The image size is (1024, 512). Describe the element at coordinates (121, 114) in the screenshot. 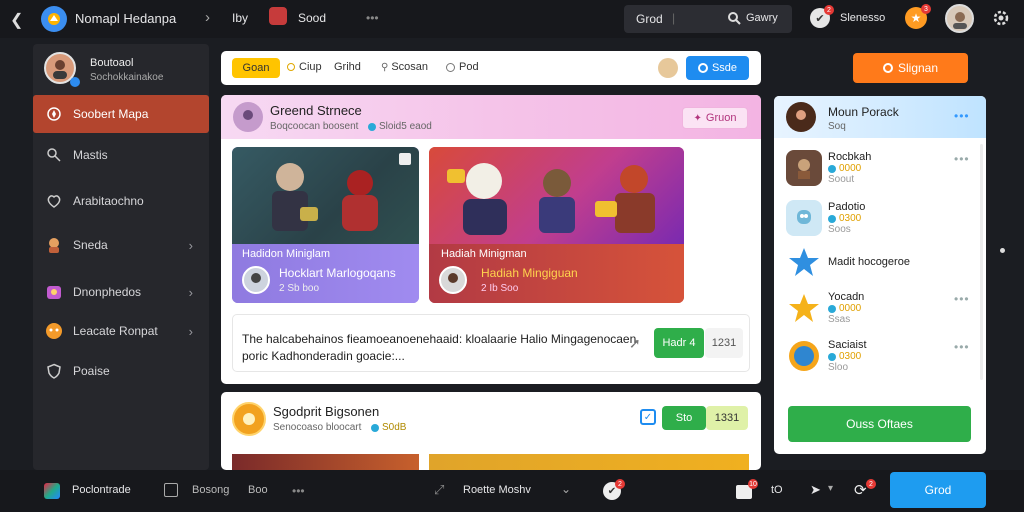

I see `sidebar-item-soobert-mapa: Soobert Mapa` at that location.